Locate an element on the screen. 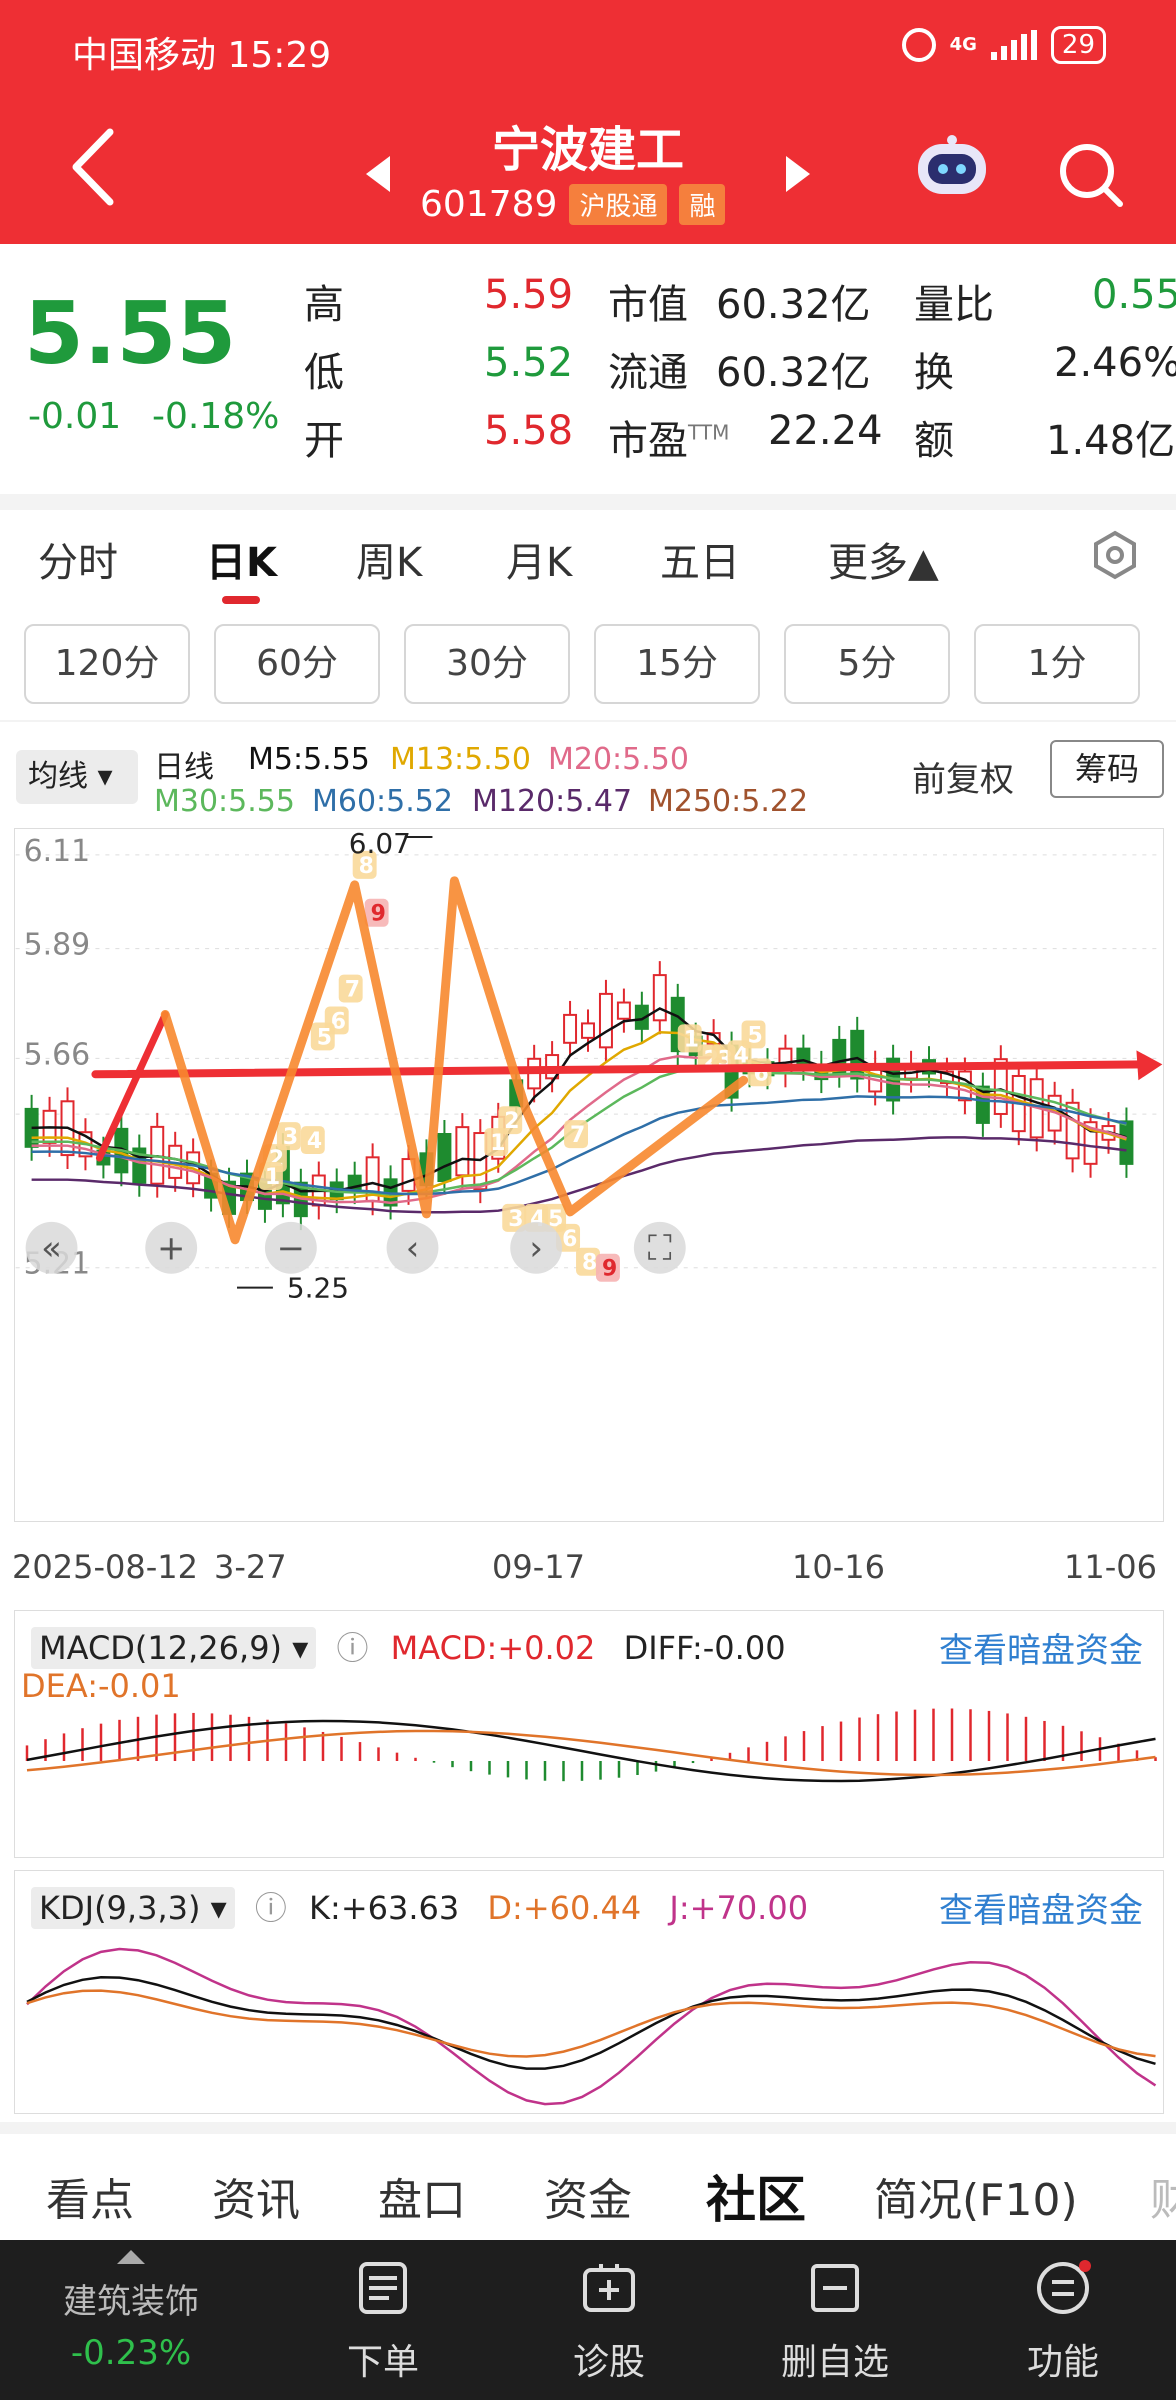 The width and height of the screenshot is (1176, 2400). tab-intraday: 分时 is located at coordinates (78, 559).